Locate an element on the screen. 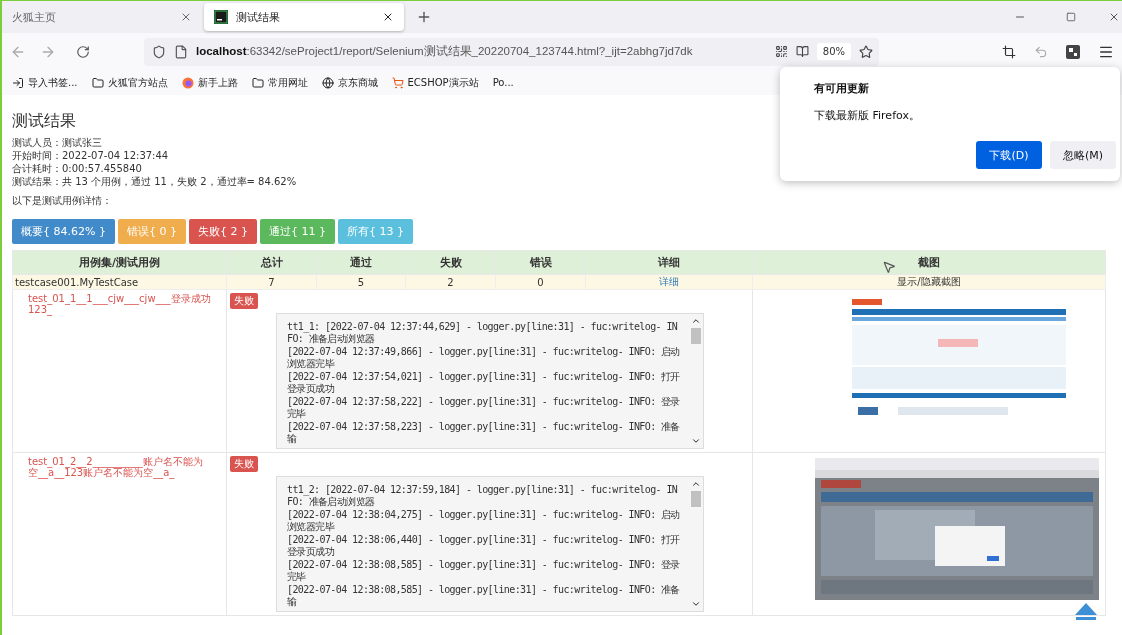  browser-tab: 测试结果 is located at coordinates (304, 17).